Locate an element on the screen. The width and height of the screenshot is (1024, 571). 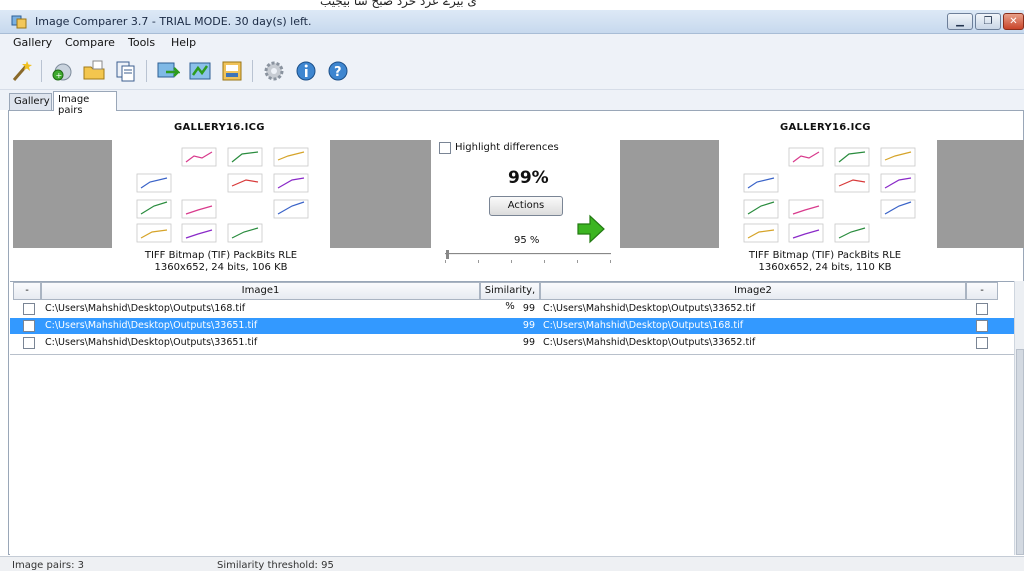
status-bar: Image pairs: 3 Similarity threshold: 95 is located at coordinates (512, 563).